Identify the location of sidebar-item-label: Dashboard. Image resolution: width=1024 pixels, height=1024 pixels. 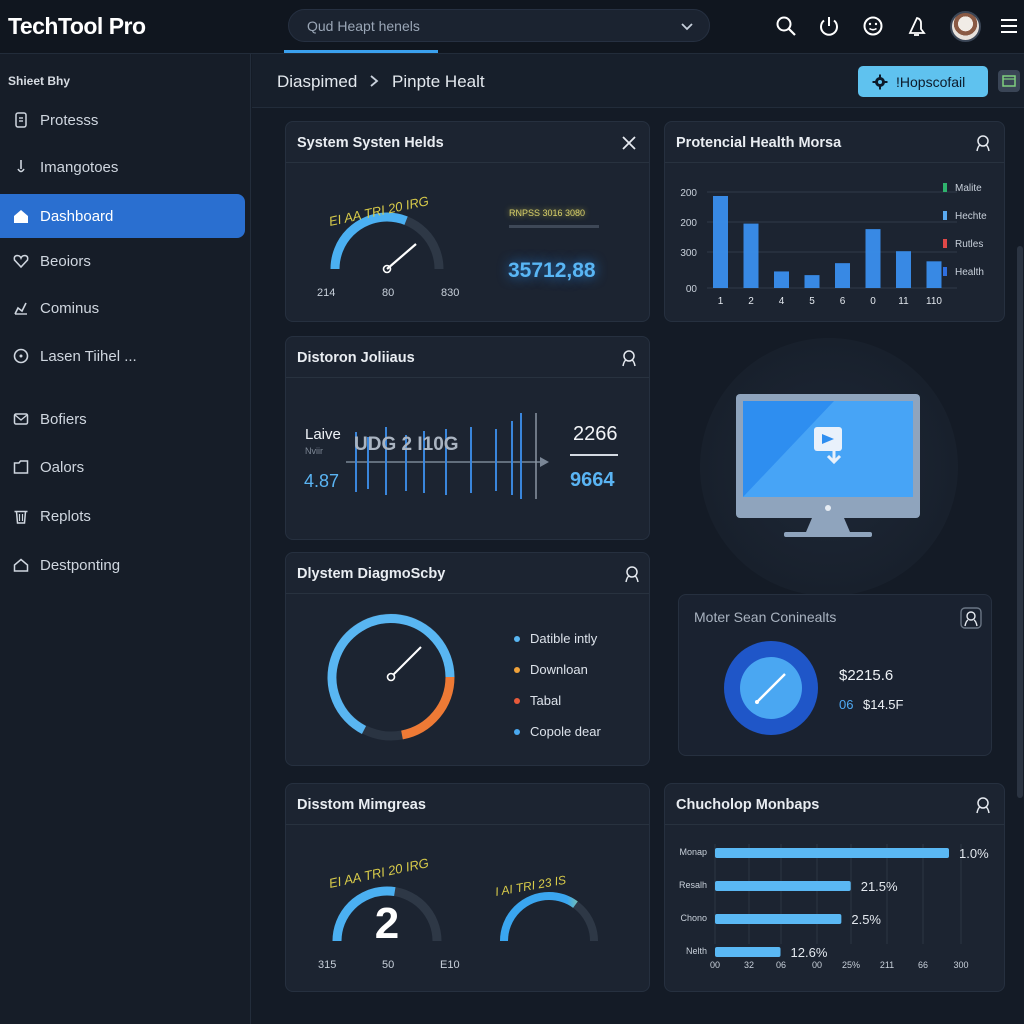
(77, 216).